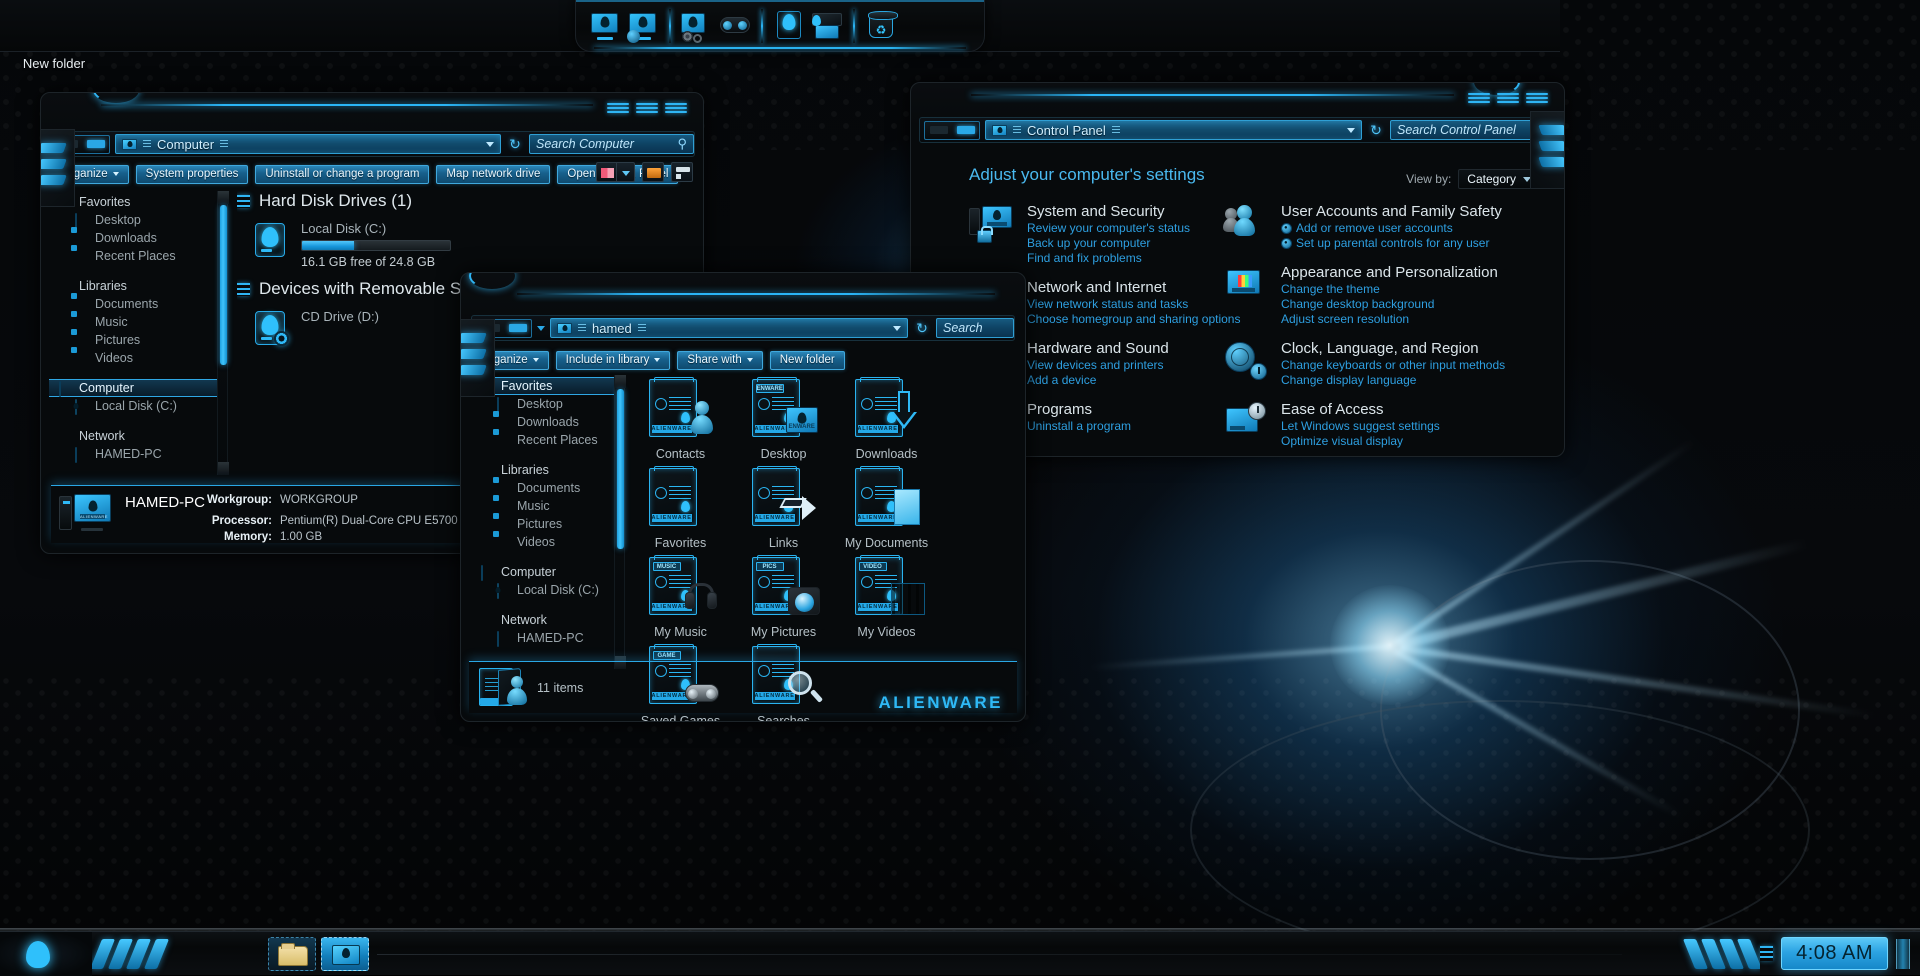 Image resolution: width=1920 pixels, height=976 pixels. Describe the element at coordinates (680, 507) in the screenshot. I see `folder-item: ALIENWAREFavorites` at that location.